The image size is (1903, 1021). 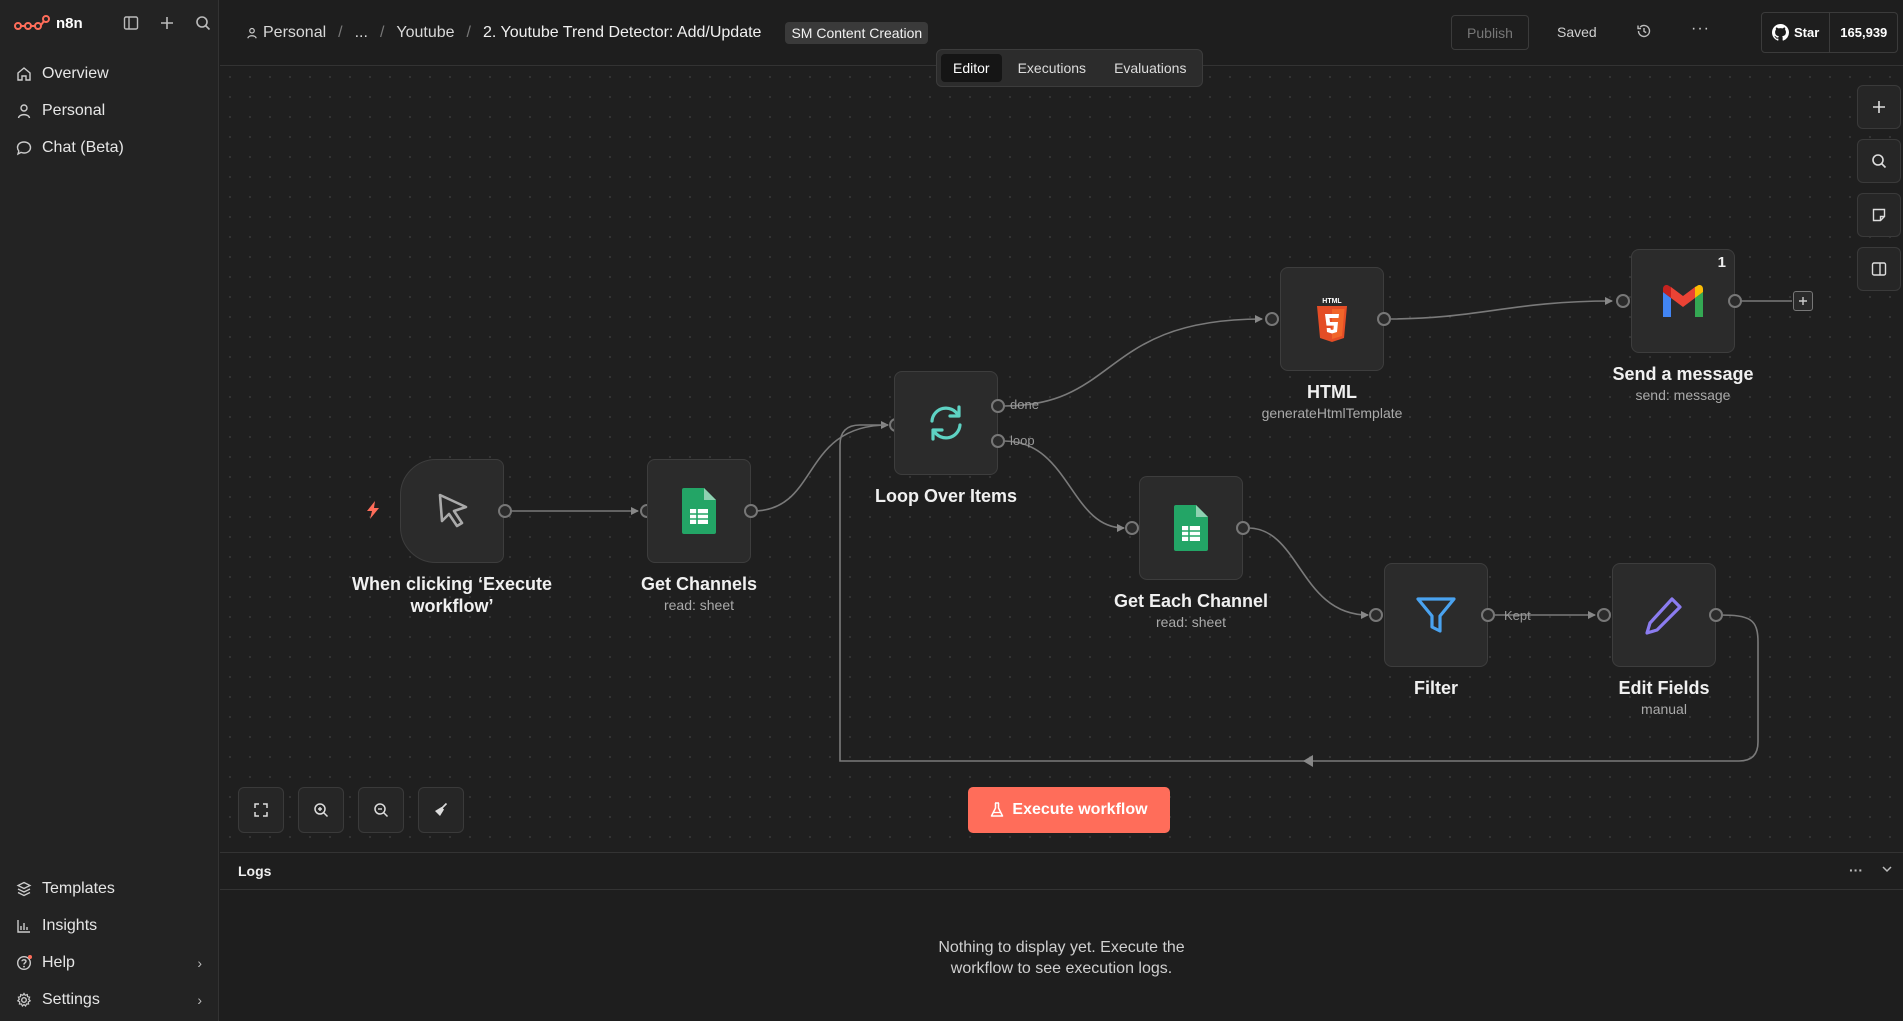 I want to click on sidebar-item-settings: Settings ›, so click(x=109, y=999).